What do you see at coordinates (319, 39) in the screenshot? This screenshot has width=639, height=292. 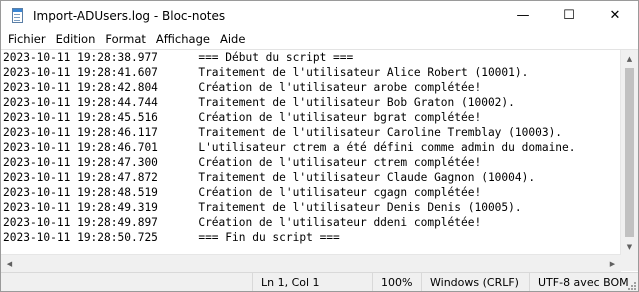 I see `menu-bar: Fichier Edition Format Affichage Aide` at bounding box center [319, 39].